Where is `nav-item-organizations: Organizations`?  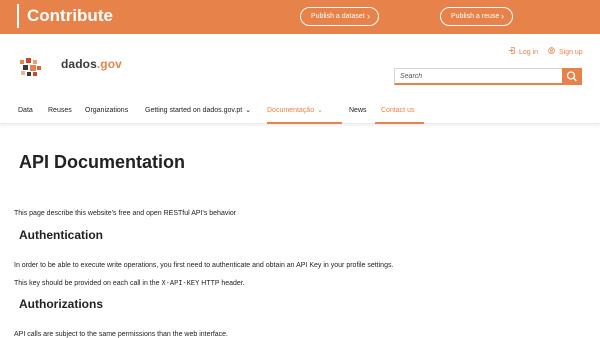 nav-item-organizations: Organizations is located at coordinates (106, 112).